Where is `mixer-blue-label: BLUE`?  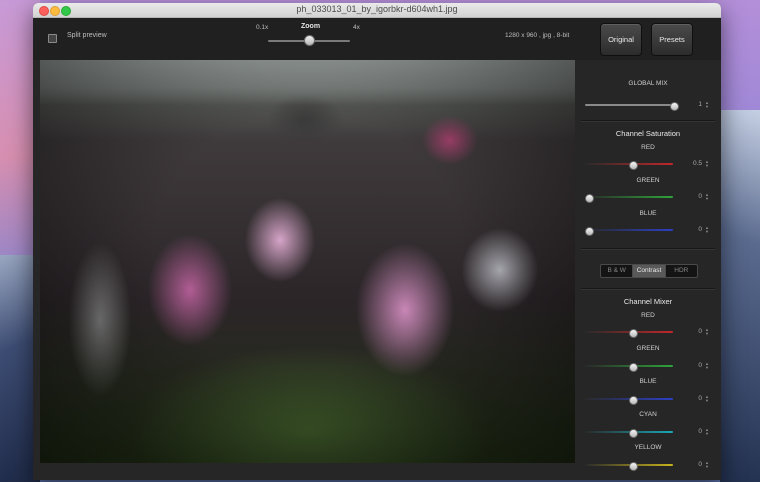 mixer-blue-label: BLUE is located at coordinates (648, 381).